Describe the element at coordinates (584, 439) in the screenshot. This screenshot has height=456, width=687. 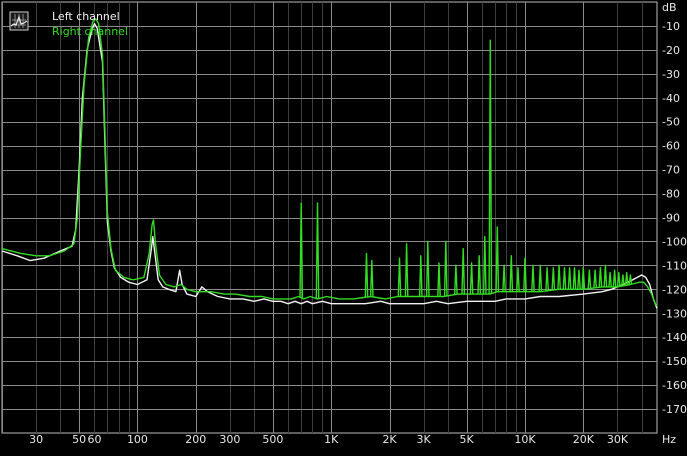
I see `x-tick-label: 20K` at that location.